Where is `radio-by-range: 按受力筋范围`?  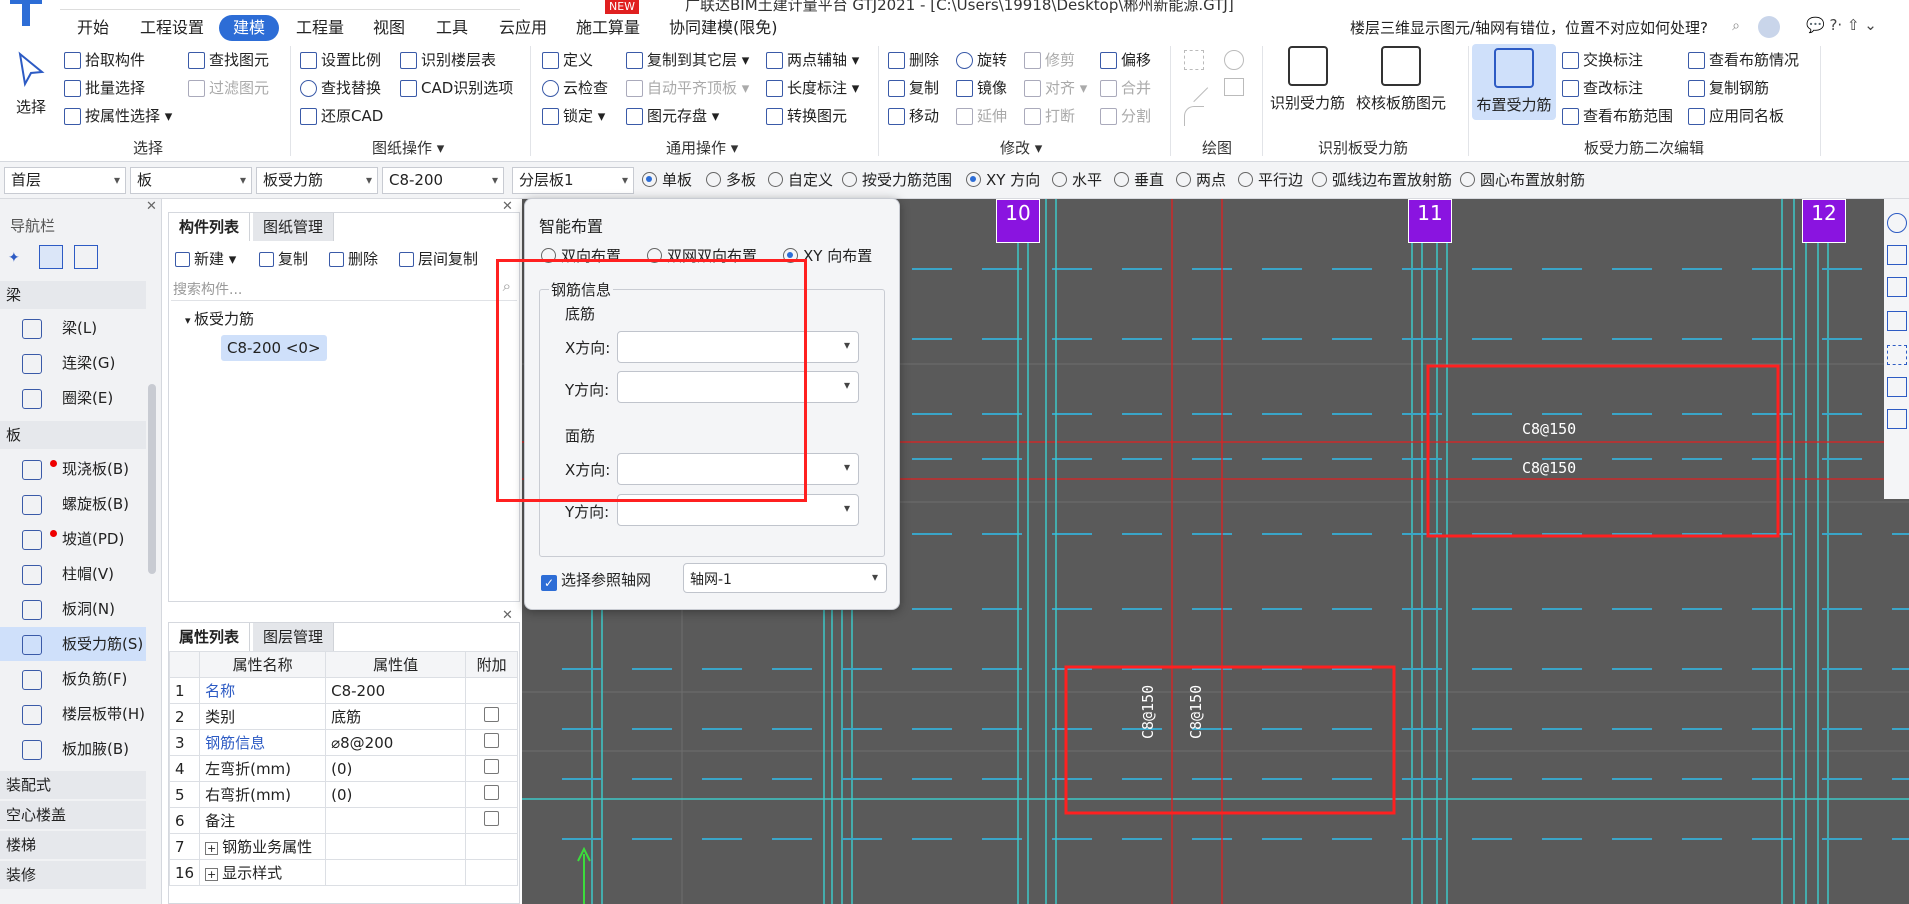
radio-by-range: 按受力筋范围 is located at coordinates (897, 180).